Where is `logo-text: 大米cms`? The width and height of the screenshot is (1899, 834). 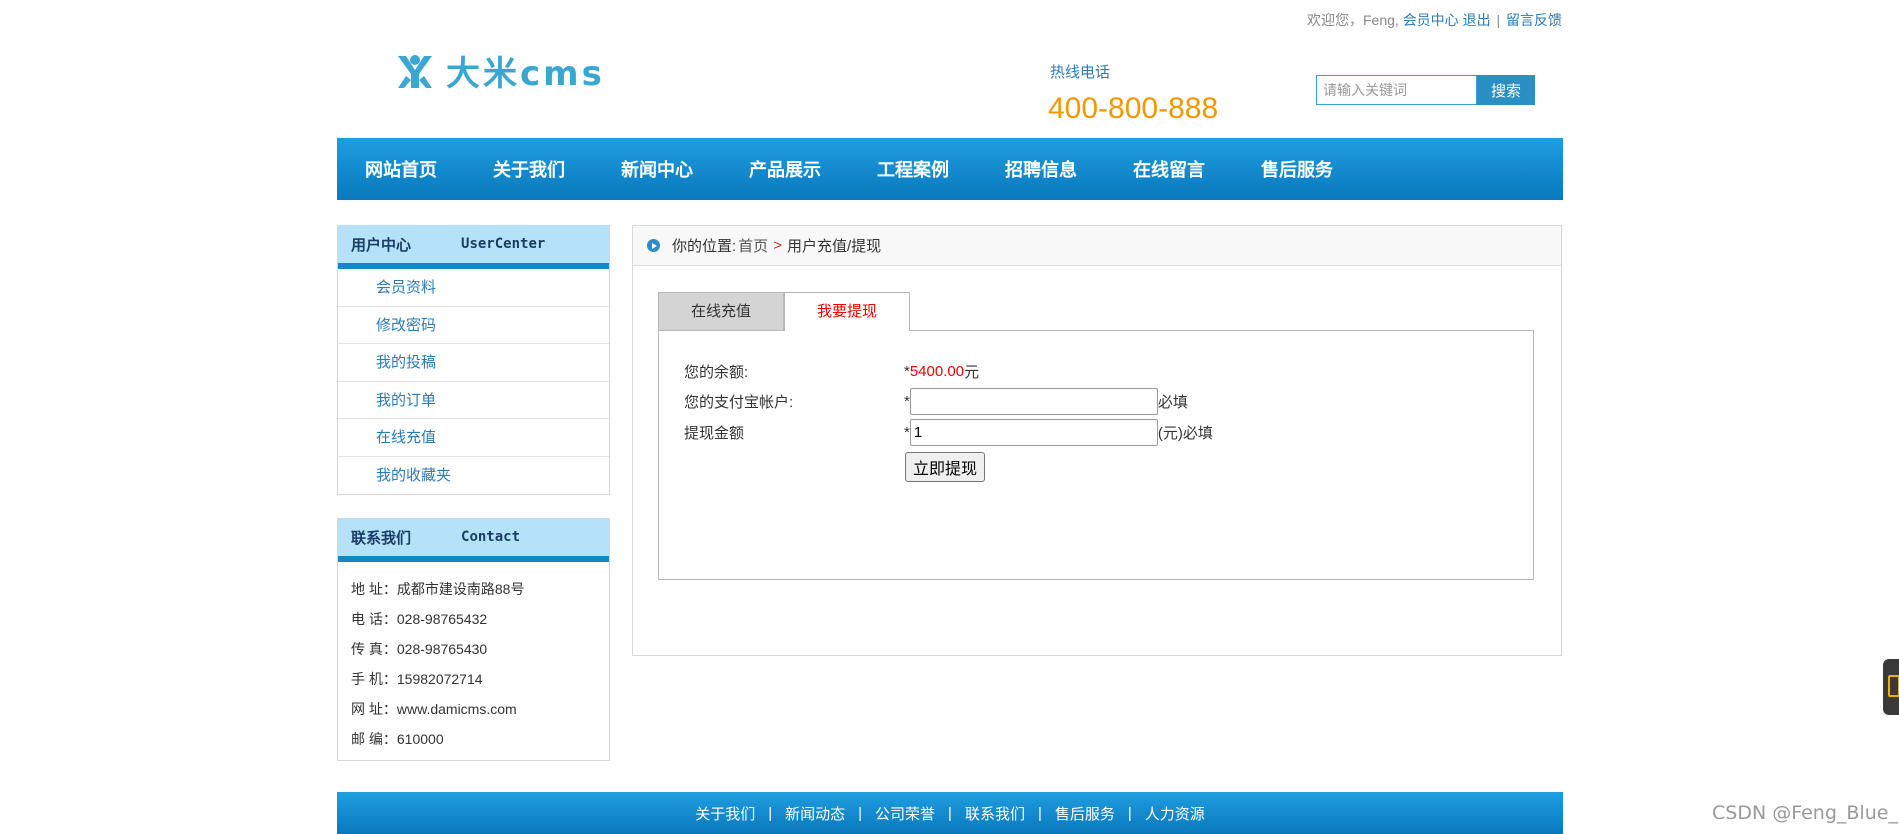
logo-text: 大米cms is located at coordinates (525, 74).